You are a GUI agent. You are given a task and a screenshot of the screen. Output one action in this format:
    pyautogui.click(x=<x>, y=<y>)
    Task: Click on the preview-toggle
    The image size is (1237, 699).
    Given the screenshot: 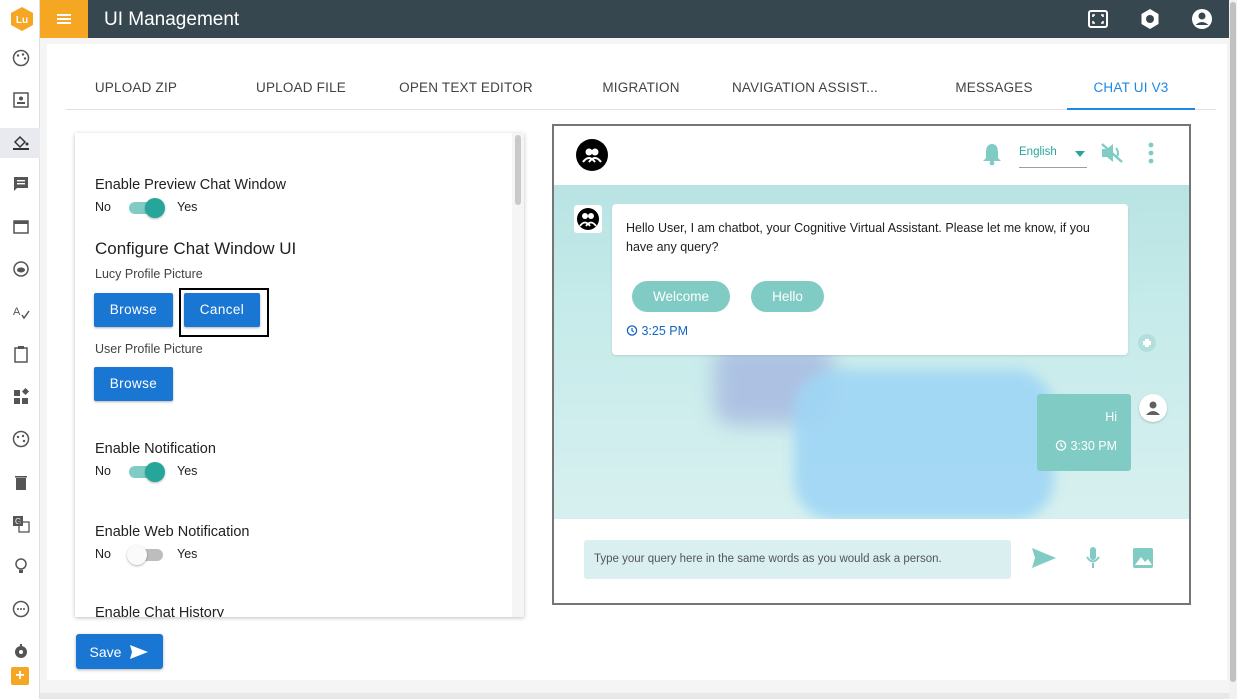 What is the action you would take?
    pyautogui.click(x=147, y=208)
    